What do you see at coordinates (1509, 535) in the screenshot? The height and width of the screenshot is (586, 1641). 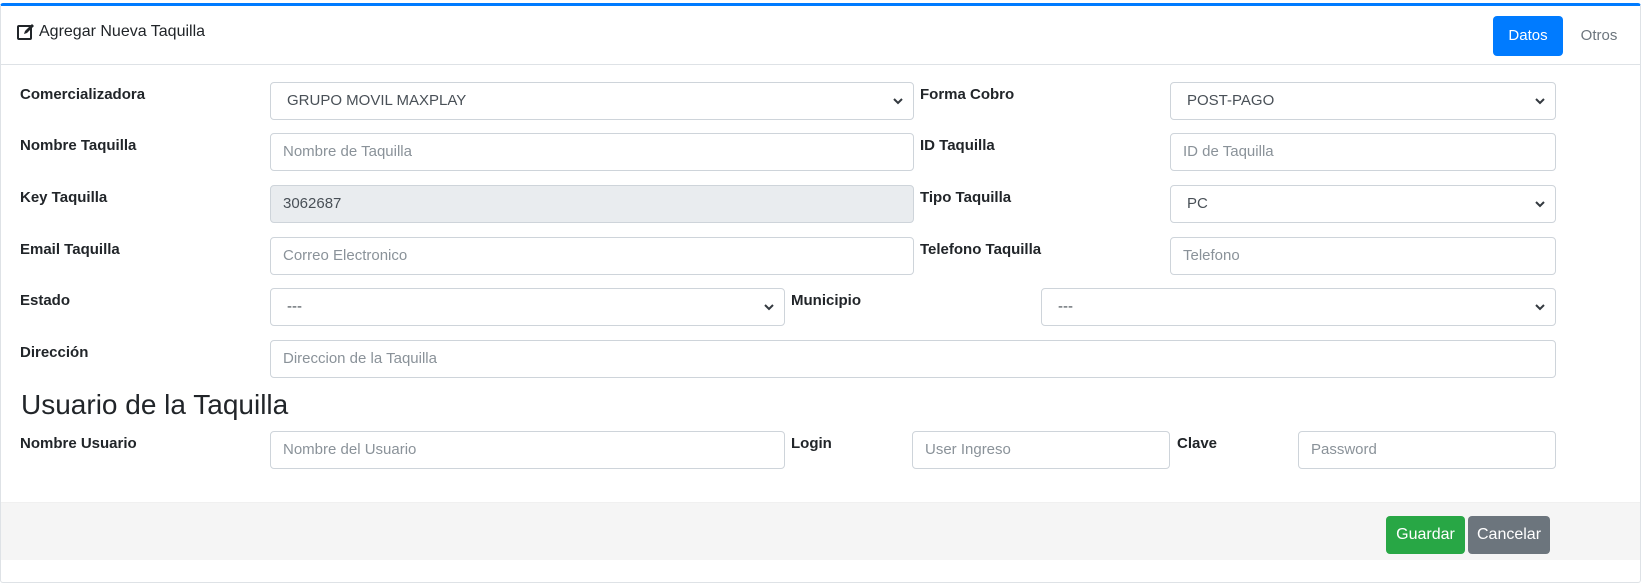 I see `cancel-button: Cancelar` at bounding box center [1509, 535].